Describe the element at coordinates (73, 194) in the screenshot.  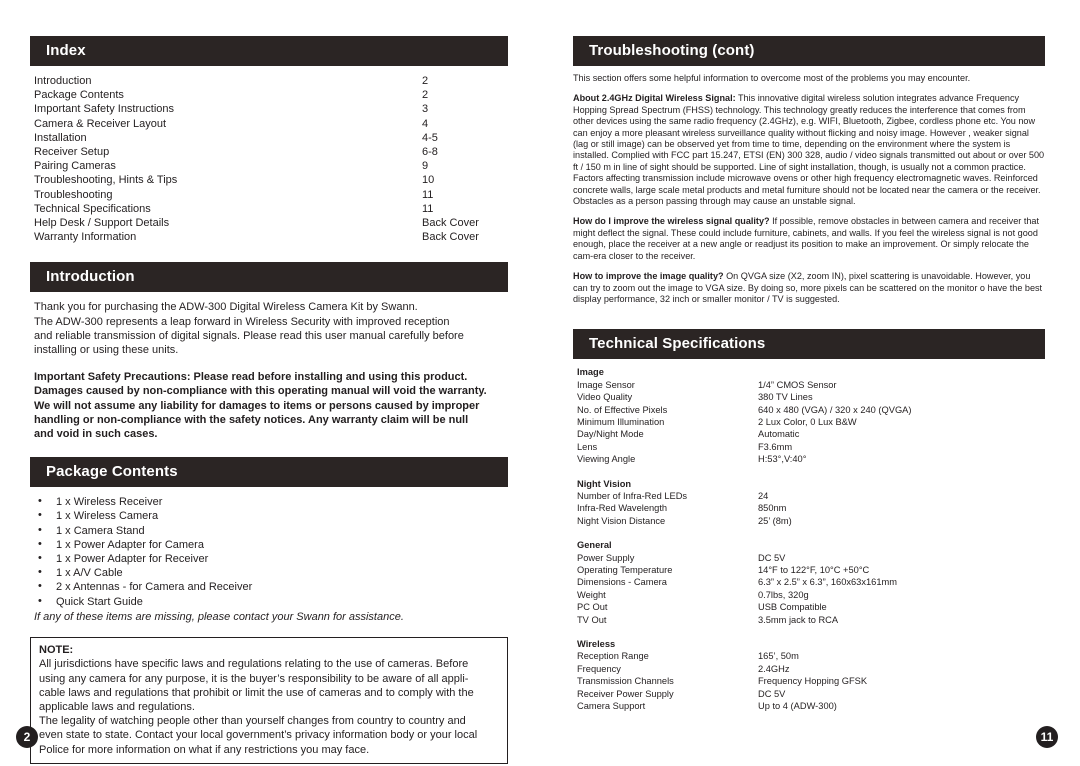
I see `index-row-title: Troubleshooting` at that location.